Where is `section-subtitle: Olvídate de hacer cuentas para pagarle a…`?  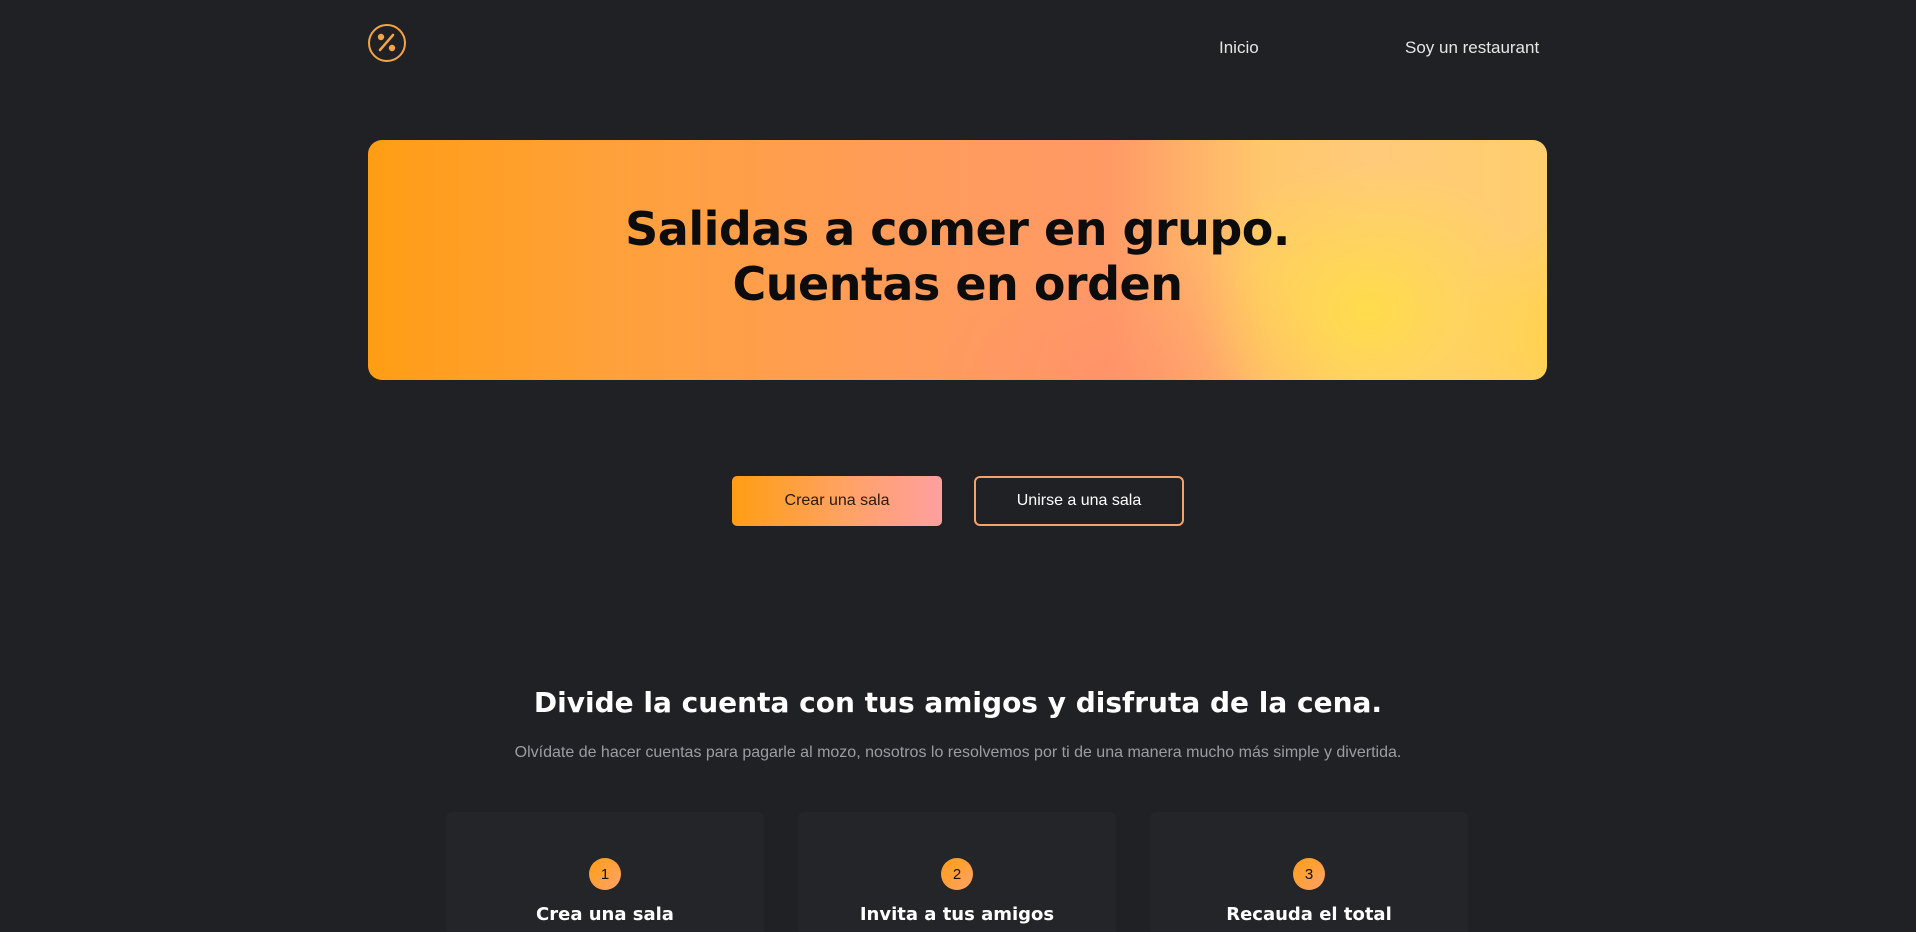
section-subtitle: Olvídate de hacer cuentas para pagarle a… is located at coordinates (958, 752).